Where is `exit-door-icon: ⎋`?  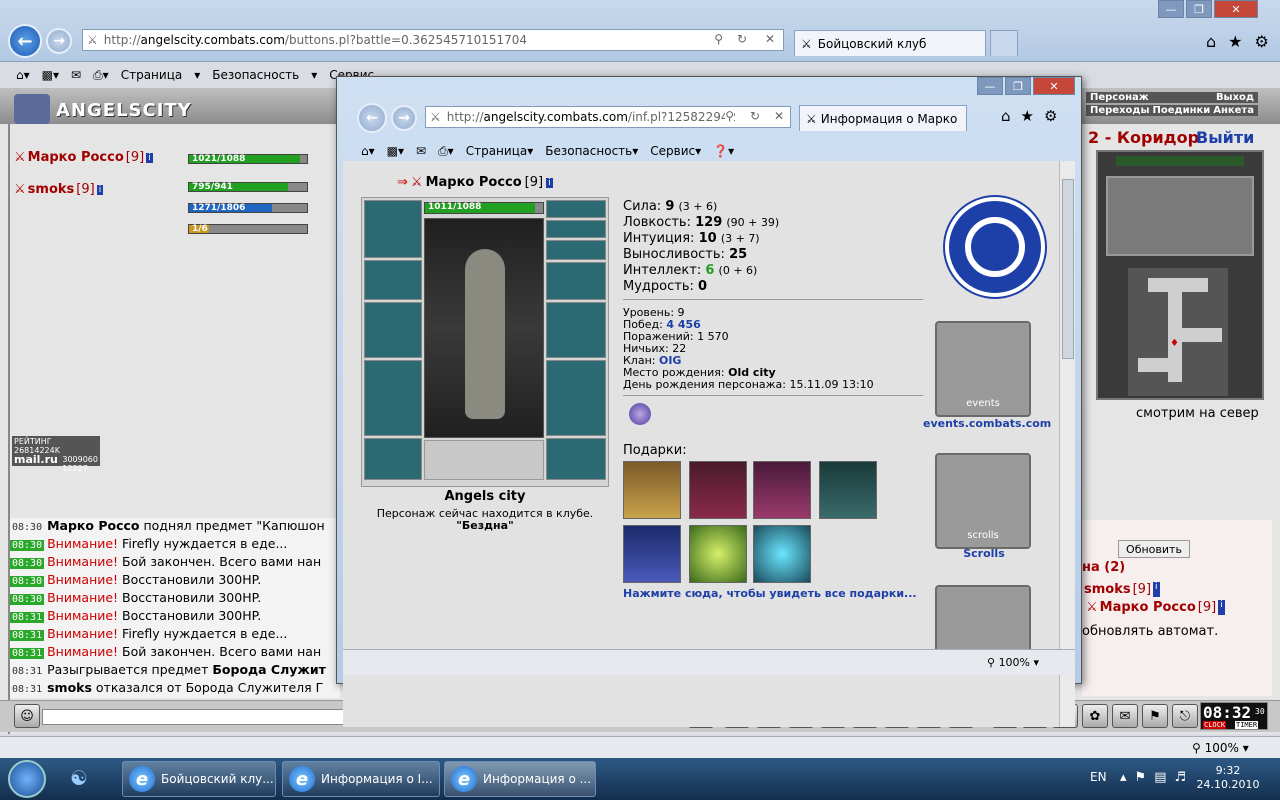 exit-door-icon: ⎋ is located at coordinates (1185, 716).